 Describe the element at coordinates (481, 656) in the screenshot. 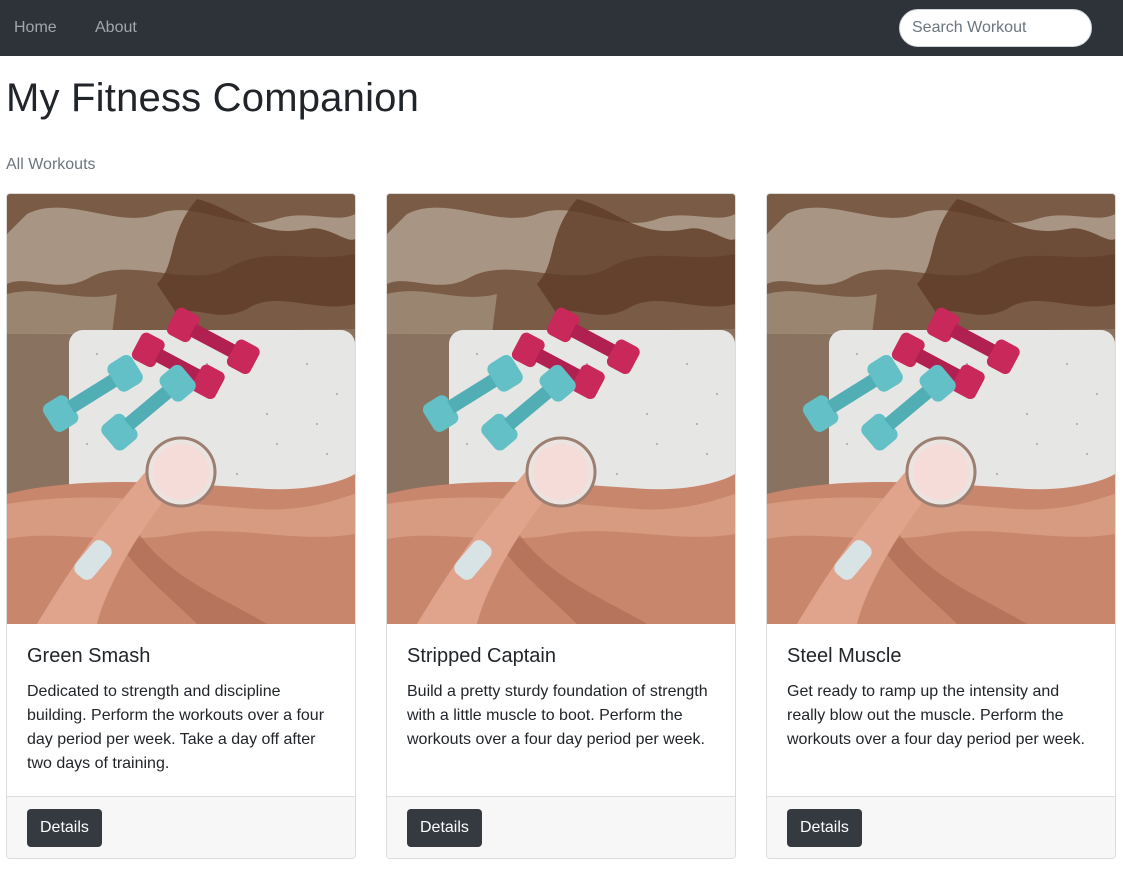

I see `workout-card-title: Stripped Captain` at that location.